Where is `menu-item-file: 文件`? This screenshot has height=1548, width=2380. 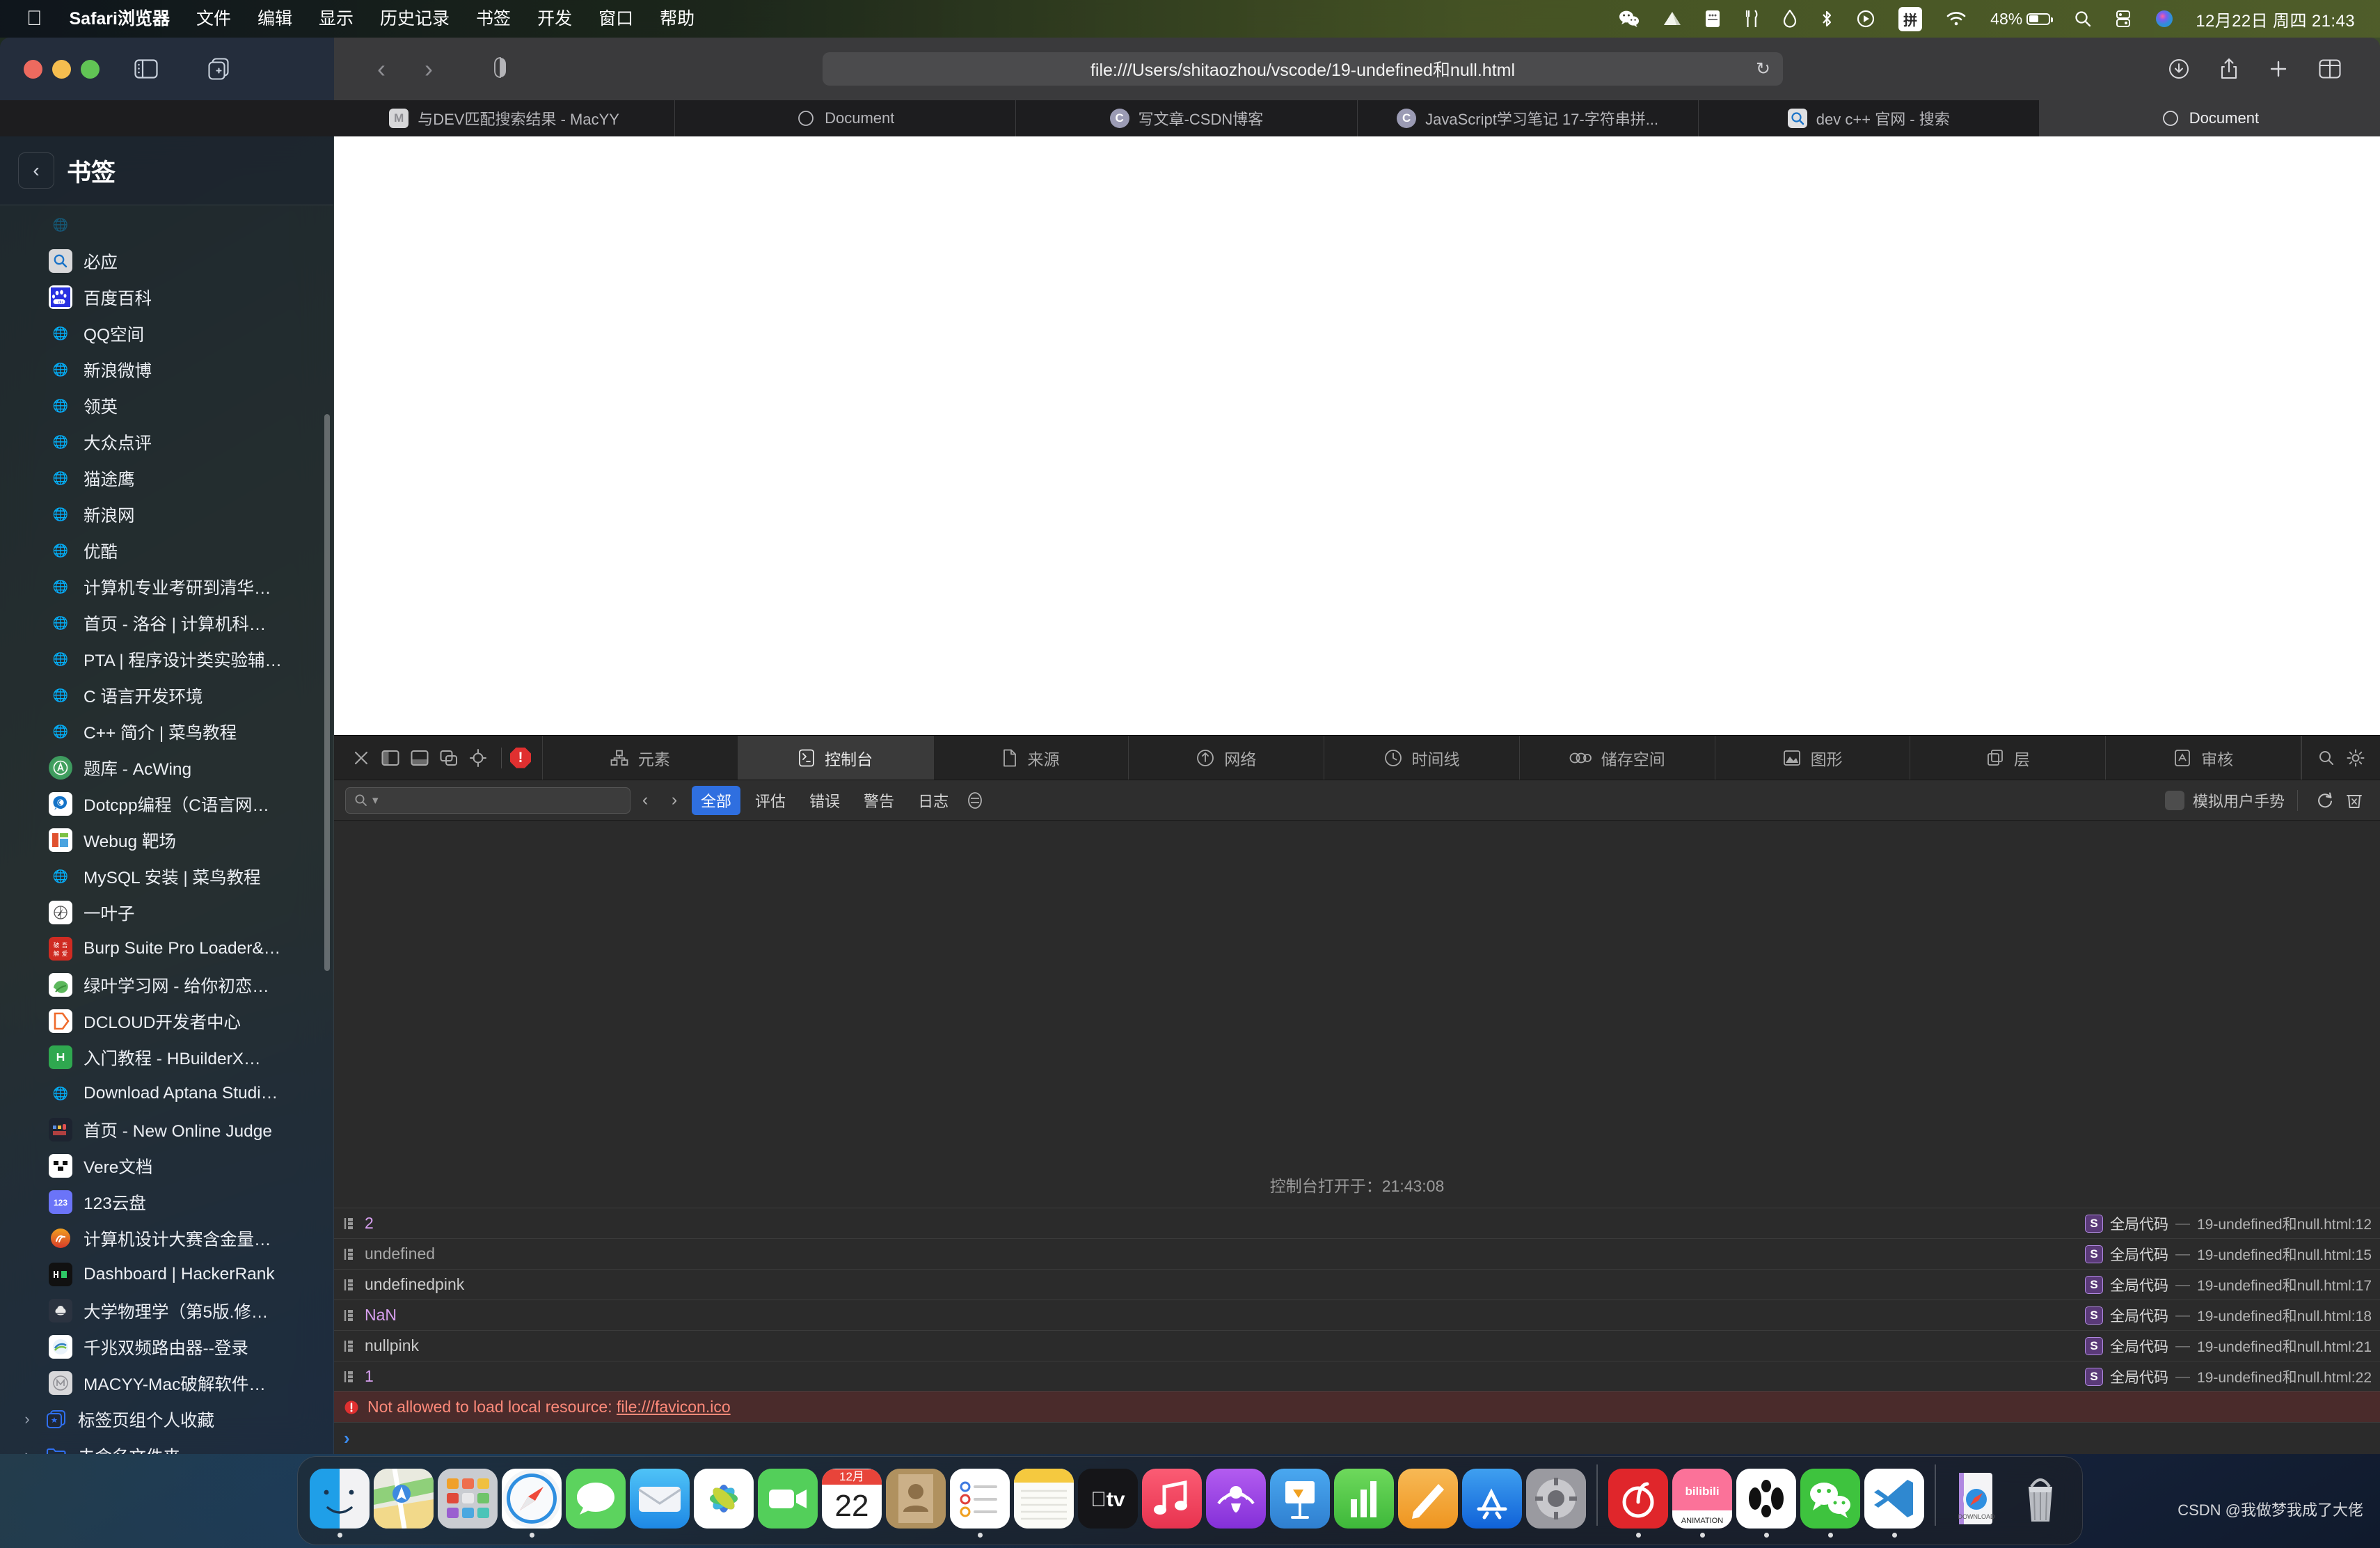 menu-item-file: 文件 is located at coordinates (214, 19).